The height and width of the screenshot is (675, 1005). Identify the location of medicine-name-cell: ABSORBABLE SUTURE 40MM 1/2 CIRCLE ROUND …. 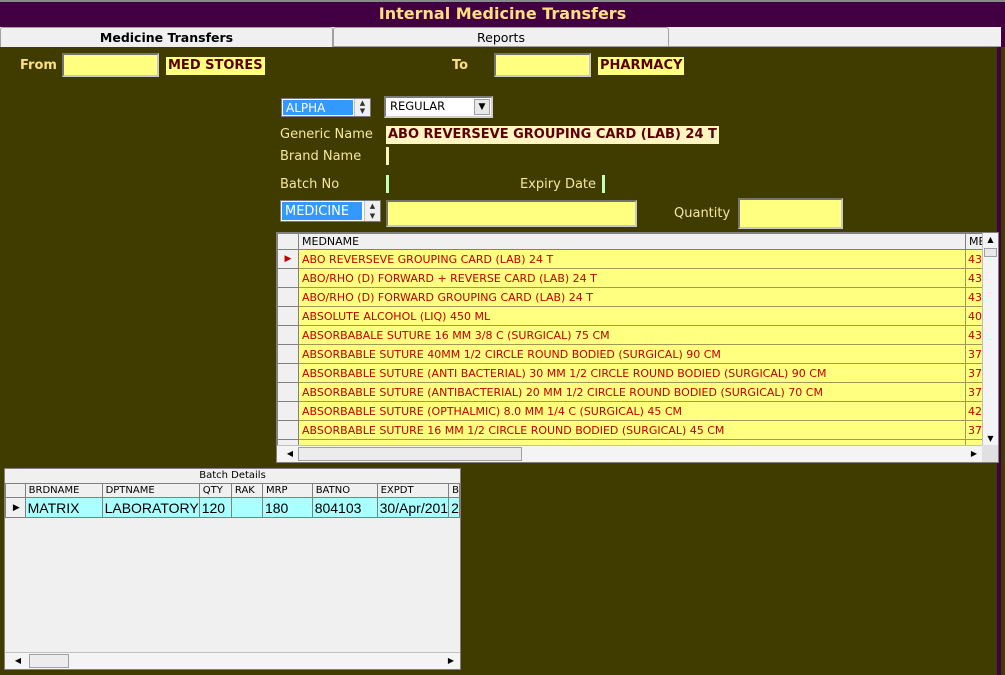
(632, 354).